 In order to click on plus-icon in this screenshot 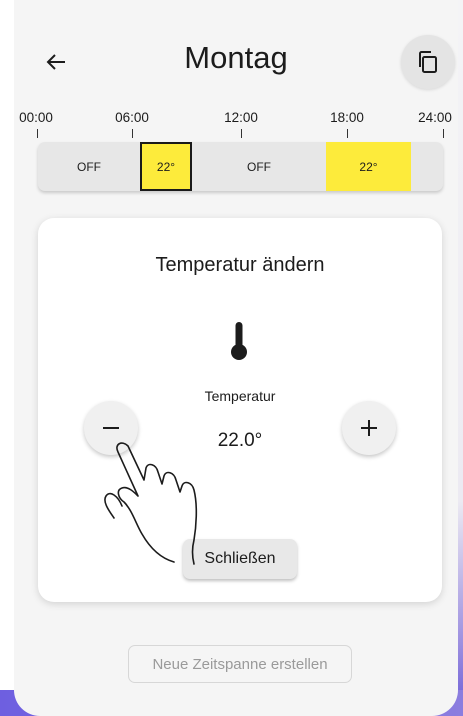, I will do `click(369, 428)`.